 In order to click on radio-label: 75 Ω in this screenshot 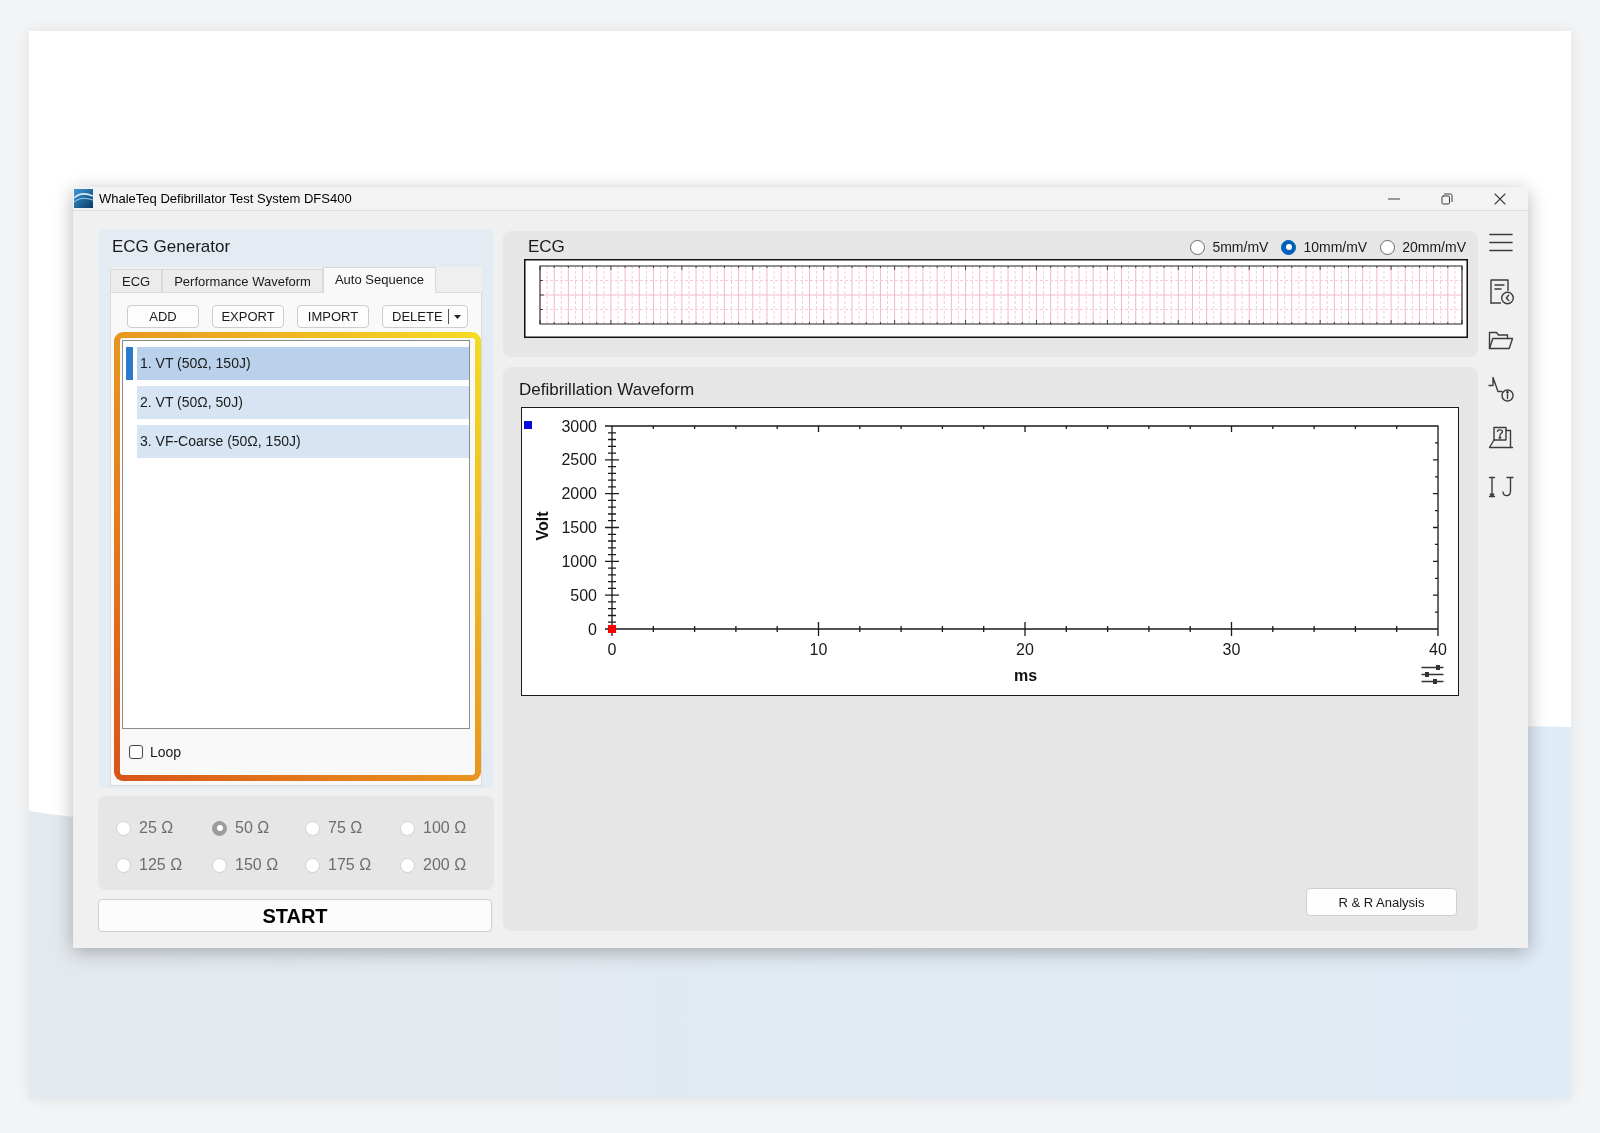, I will do `click(345, 828)`.